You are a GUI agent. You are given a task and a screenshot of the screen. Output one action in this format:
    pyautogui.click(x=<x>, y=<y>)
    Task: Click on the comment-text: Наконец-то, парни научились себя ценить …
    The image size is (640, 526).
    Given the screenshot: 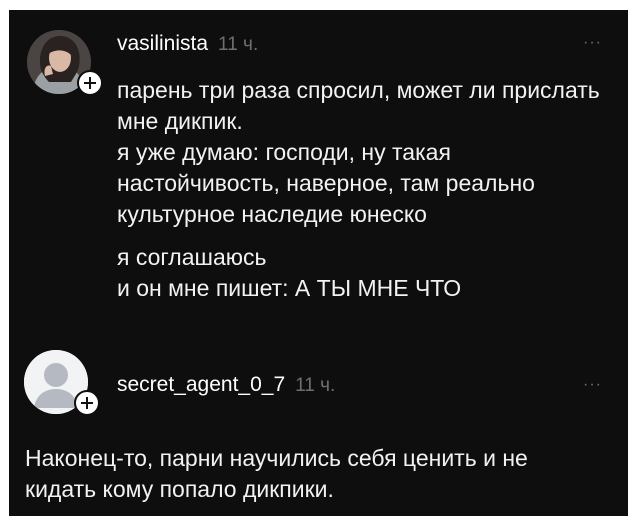 What is the action you would take?
    pyautogui.click(x=315, y=474)
    